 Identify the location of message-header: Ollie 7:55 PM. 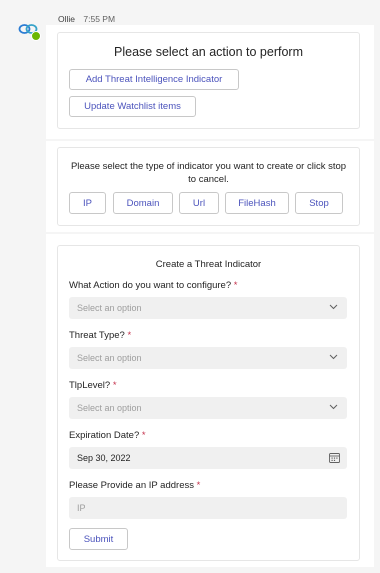
(86, 19).